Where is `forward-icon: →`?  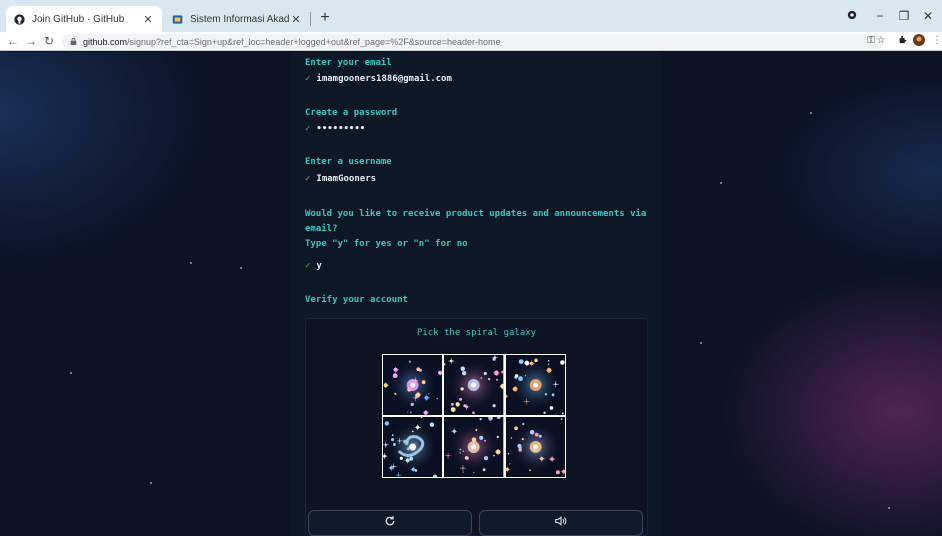 forward-icon: → is located at coordinates (31, 41).